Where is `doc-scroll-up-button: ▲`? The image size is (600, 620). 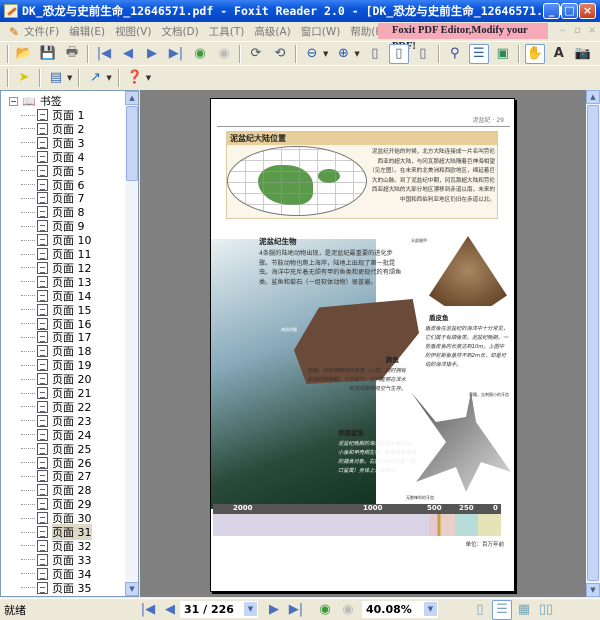 doc-scroll-up-button: ▲ is located at coordinates (593, 97).